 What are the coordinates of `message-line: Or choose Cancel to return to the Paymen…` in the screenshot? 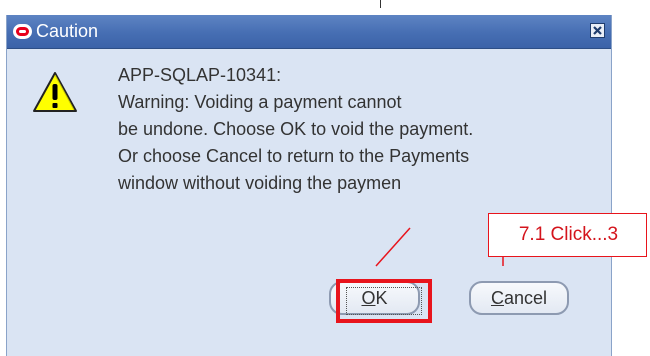 It's located at (294, 156).